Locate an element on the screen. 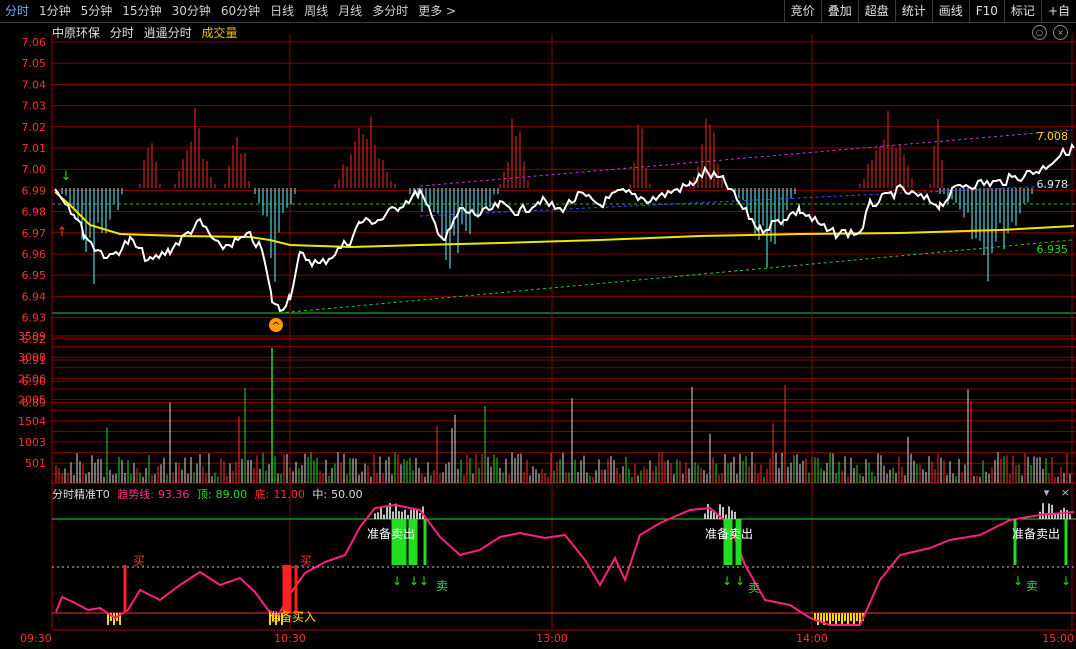 The width and height of the screenshot is (1076, 649). top-value: 89.00 is located at coordinates (231, 494).